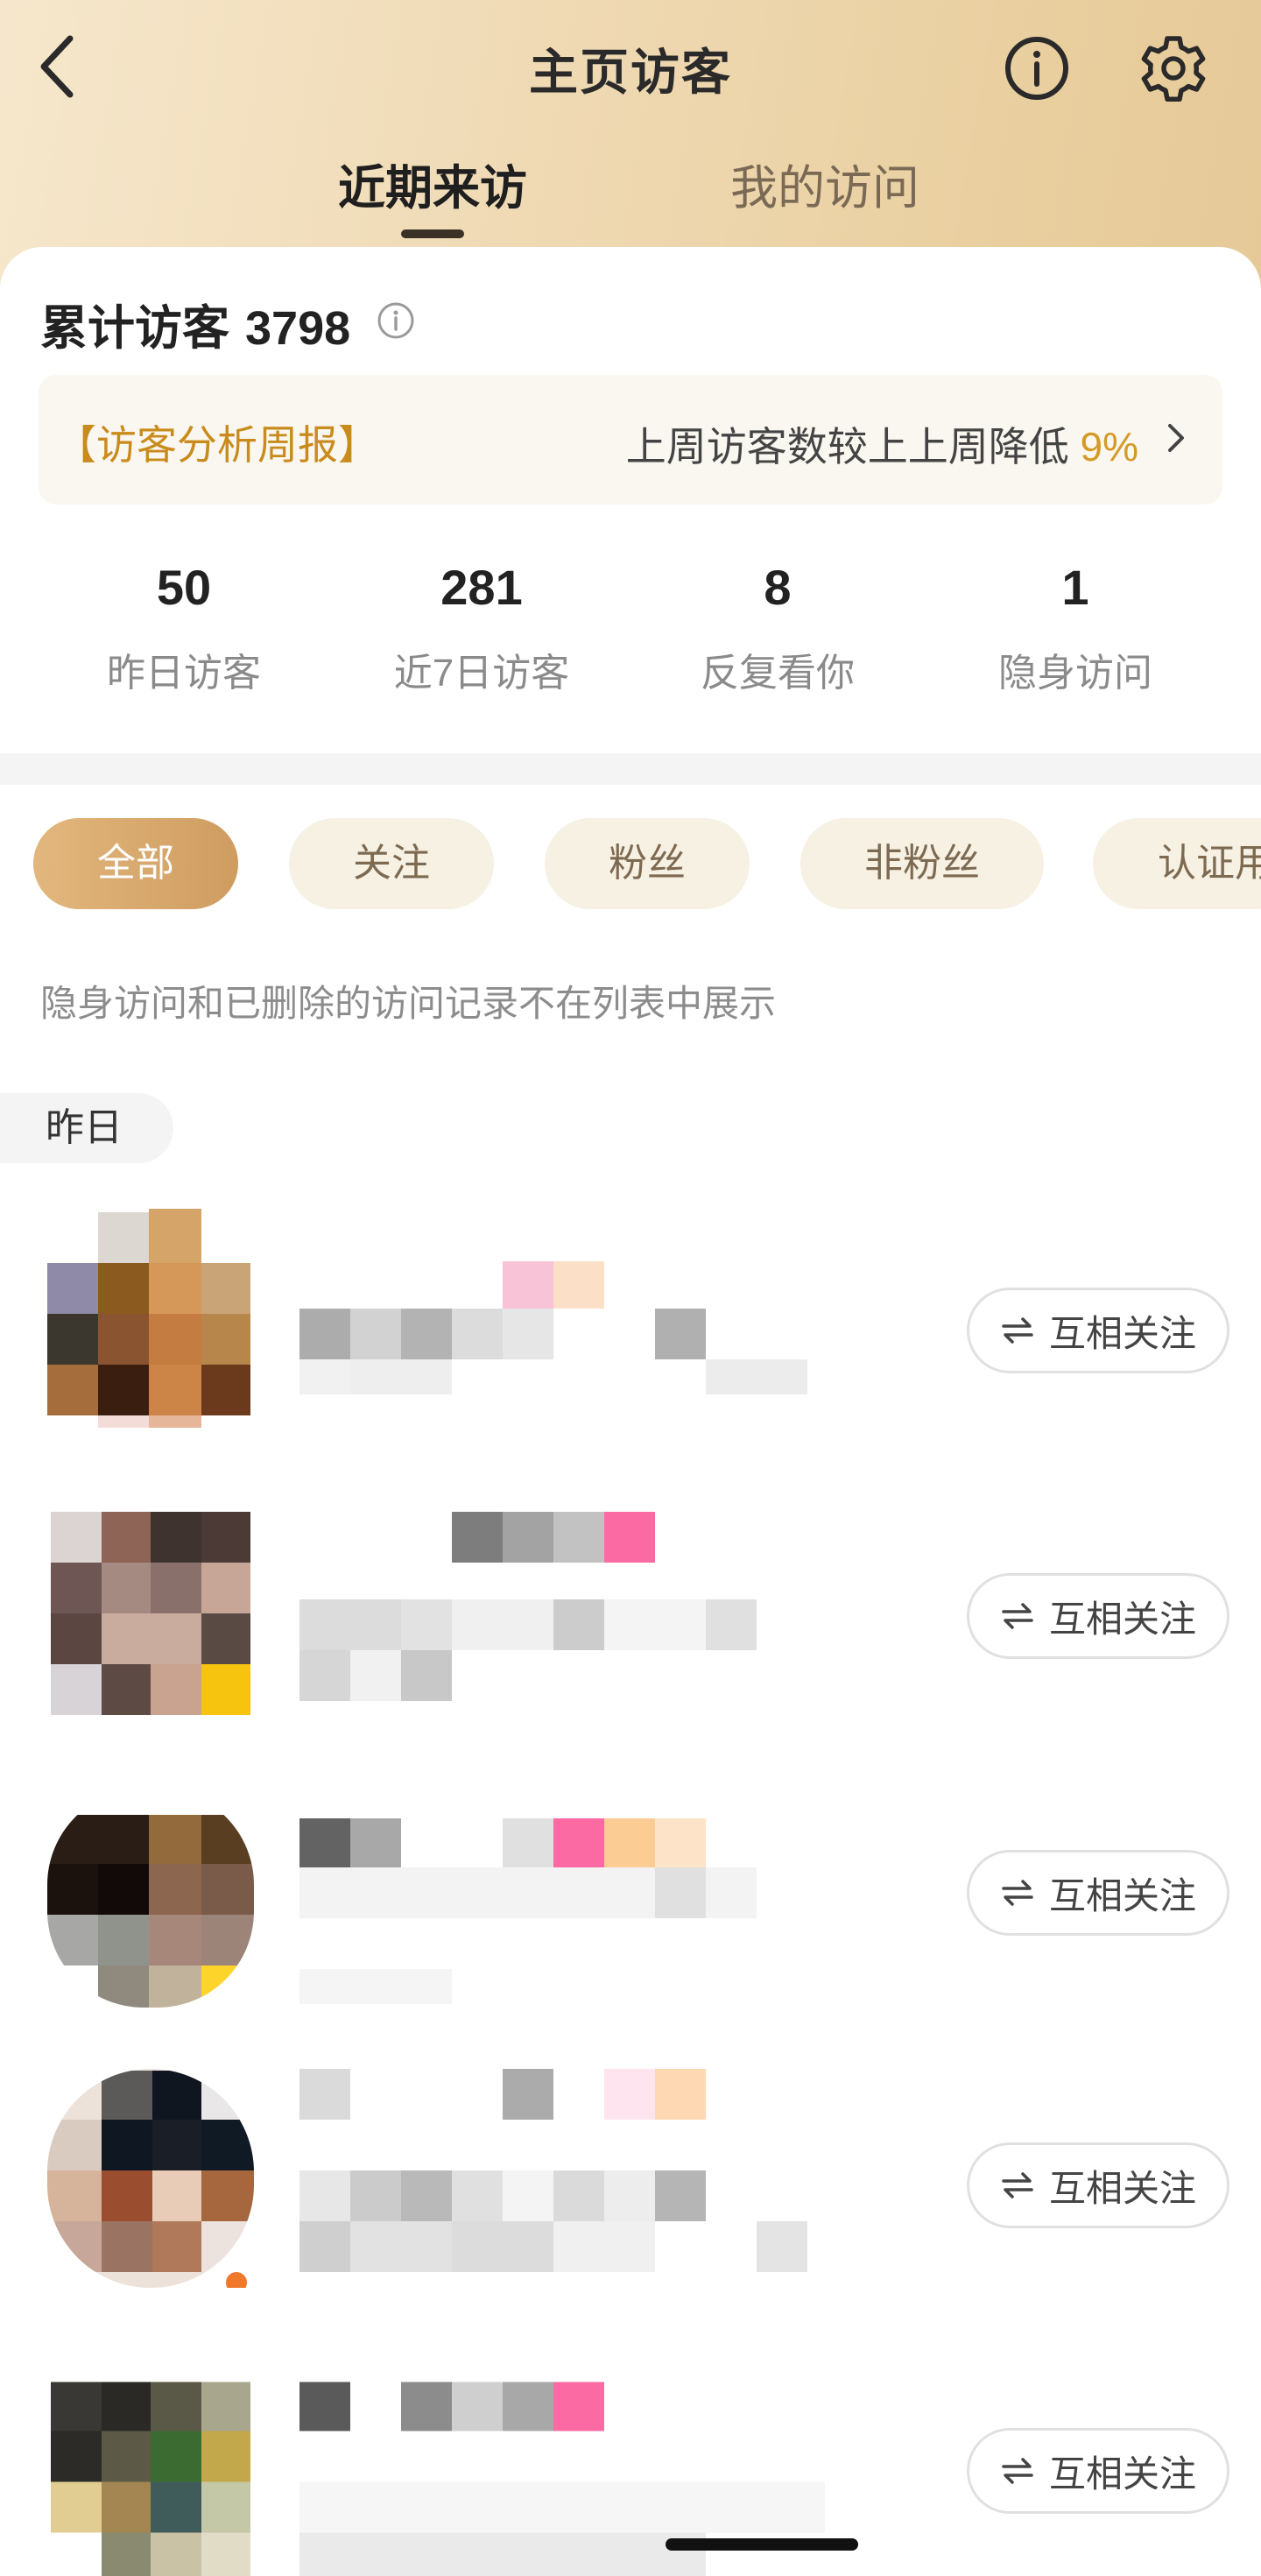  Describe the element at coordinates (630, 769) in the screenshot. I see `section-divider` at that location.